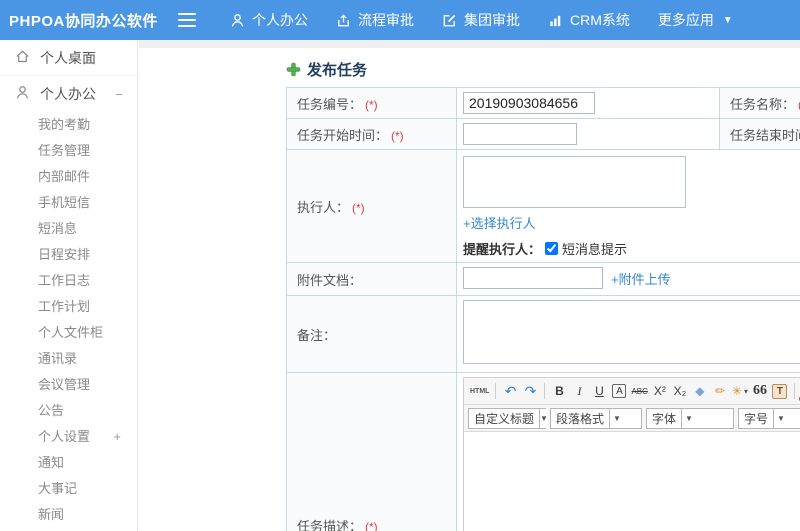 Image resolution: width=800 pixels, height=531 pixels. What do you see at coordinates (600, 20) in the screenshot?
I see `nav-label: CRM系统` at bounding box center [600, 20].